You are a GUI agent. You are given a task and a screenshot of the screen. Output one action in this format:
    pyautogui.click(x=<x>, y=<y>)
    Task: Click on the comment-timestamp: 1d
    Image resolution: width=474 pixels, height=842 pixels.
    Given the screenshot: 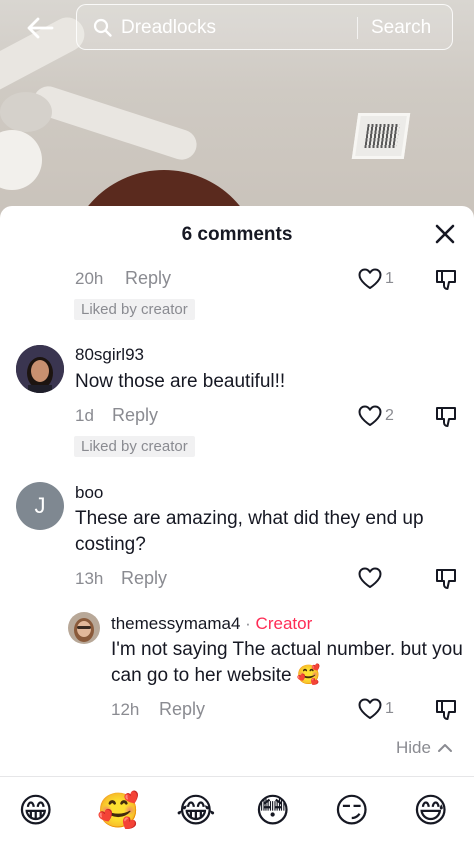 What is the action you would take?
    pyautogui.click(x=84, y=415)
    